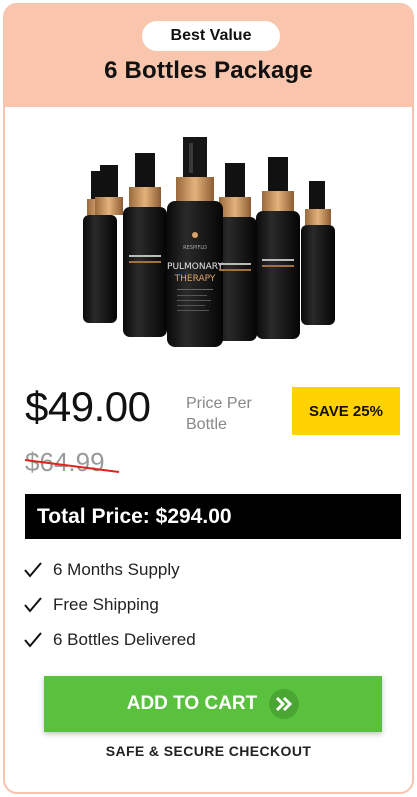 This screenshot has width=417, height=797. Describe the element at coordinates (195, 267) in the screenshot. I see `label-line1: PULMONARY` at that location.